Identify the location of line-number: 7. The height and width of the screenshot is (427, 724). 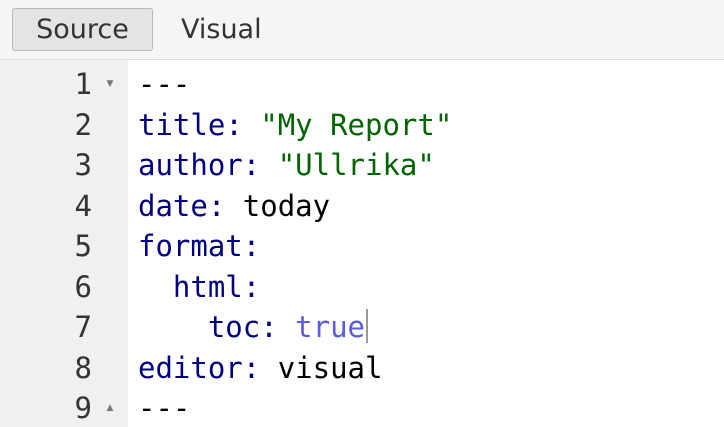
(83, 327).